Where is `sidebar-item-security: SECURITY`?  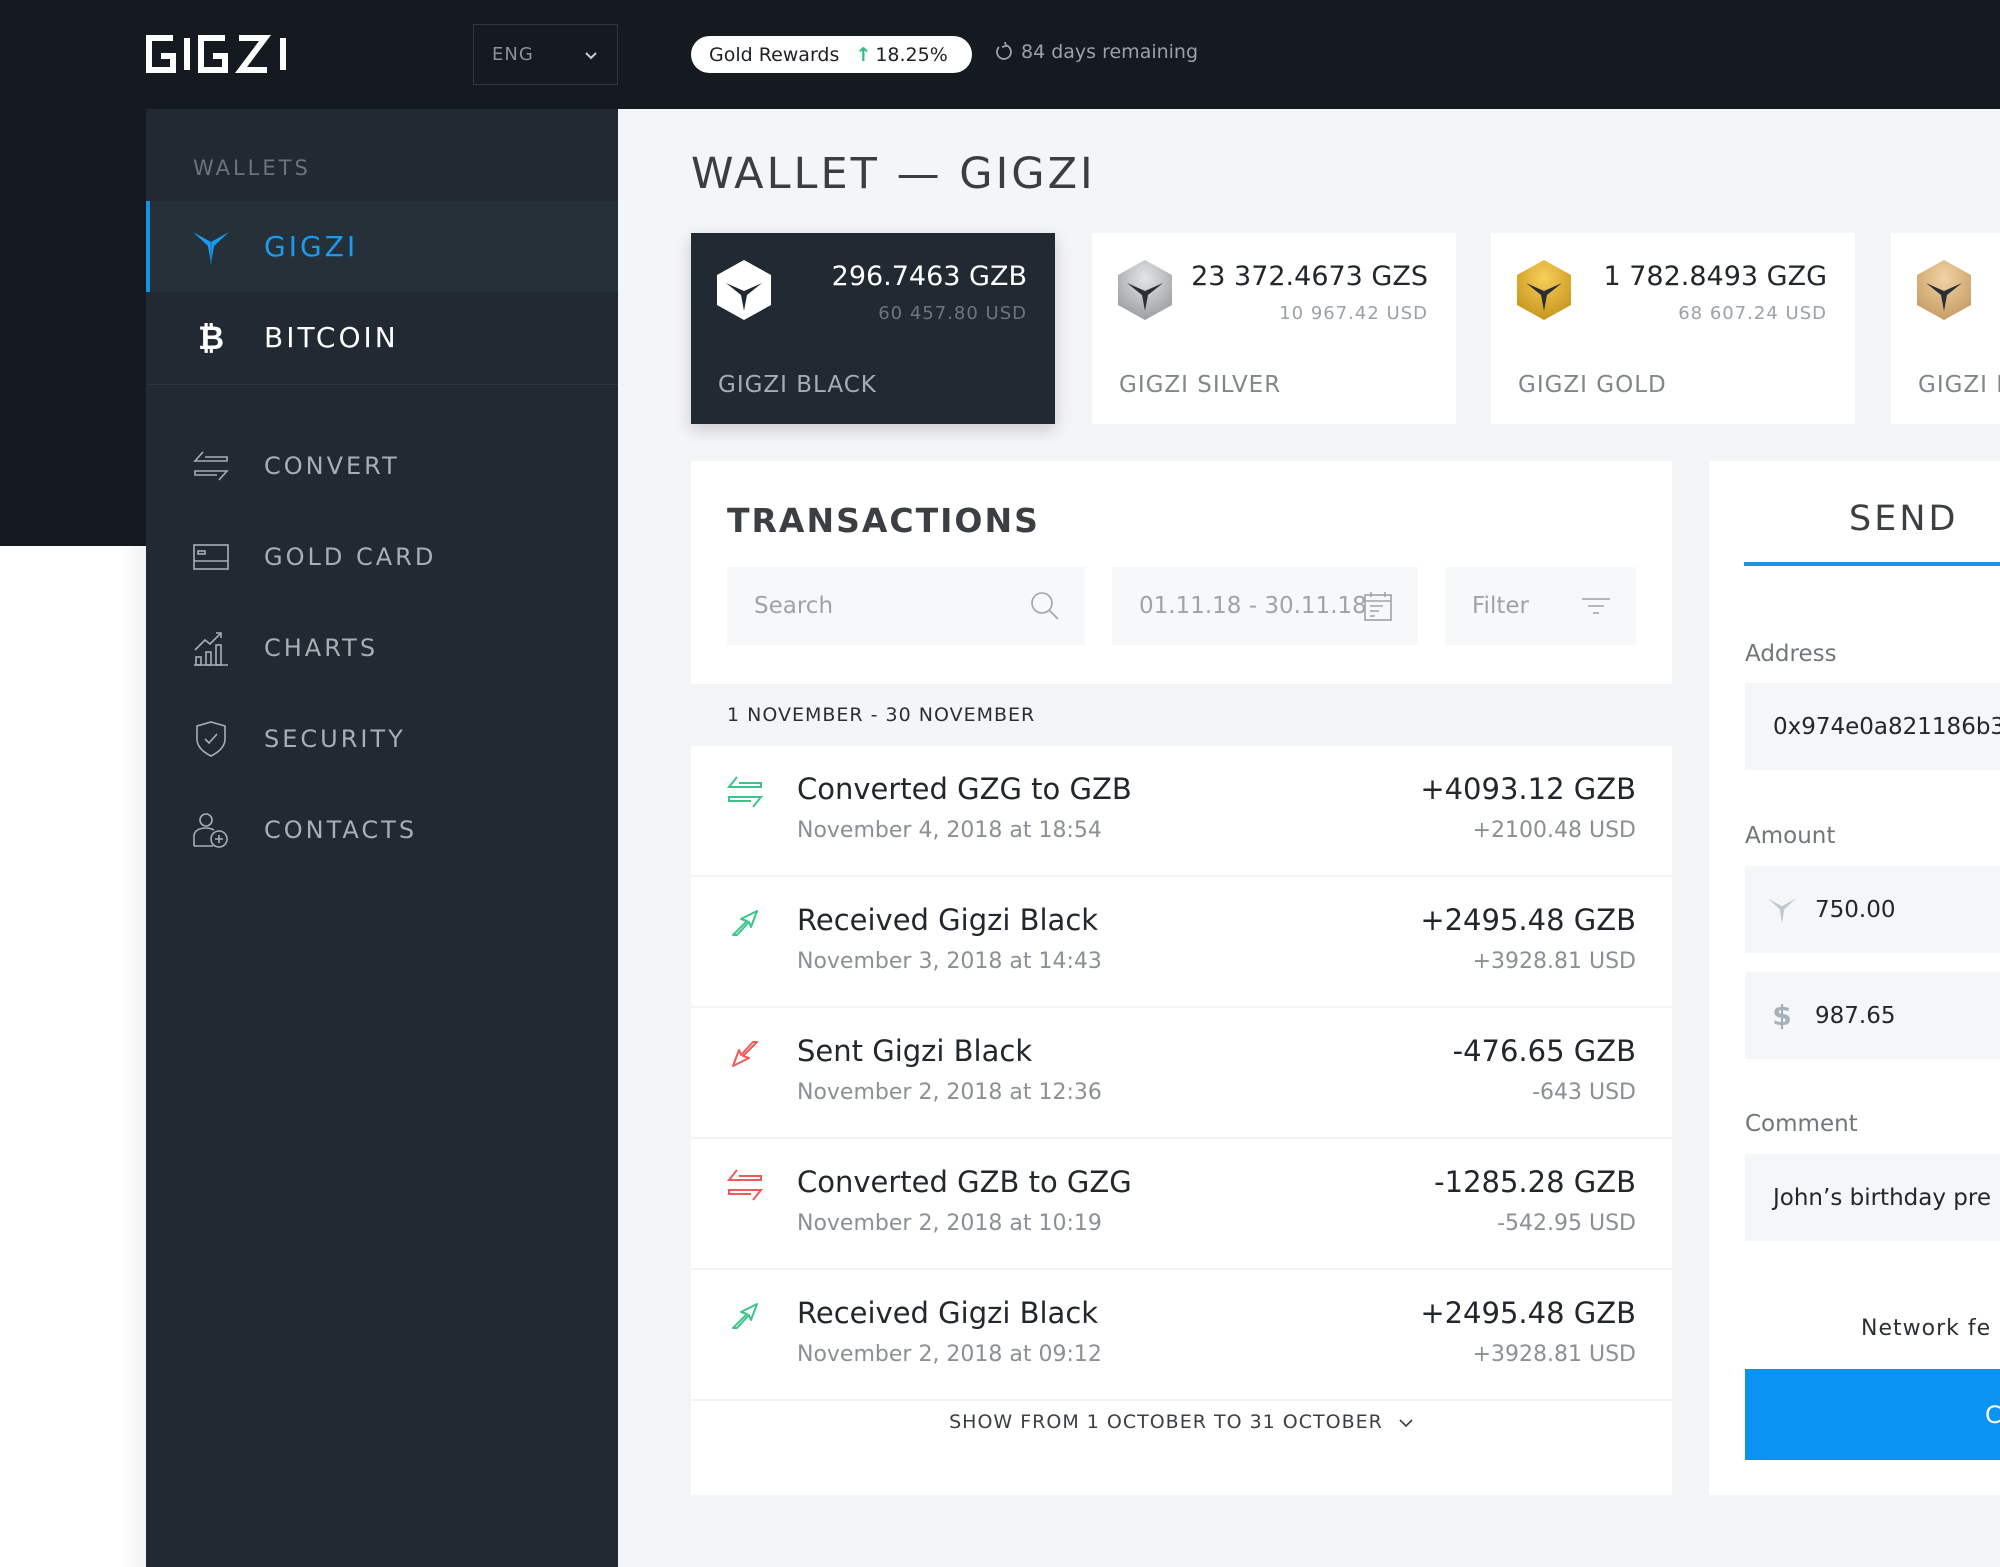
sidebar-item-security: SECURITY is located at coordinates (382, 738).